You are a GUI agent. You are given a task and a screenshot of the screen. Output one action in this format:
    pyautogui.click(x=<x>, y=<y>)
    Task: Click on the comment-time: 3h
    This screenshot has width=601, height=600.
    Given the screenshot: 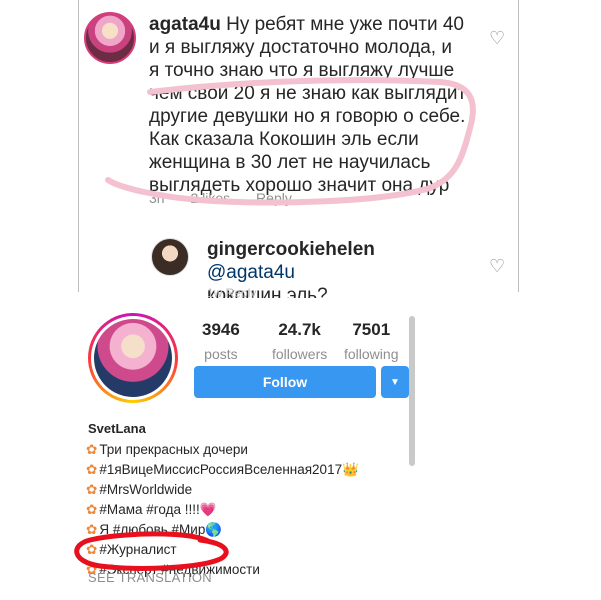 What is the action you would take?
    pyautogui.click(x=157, y=198)
    